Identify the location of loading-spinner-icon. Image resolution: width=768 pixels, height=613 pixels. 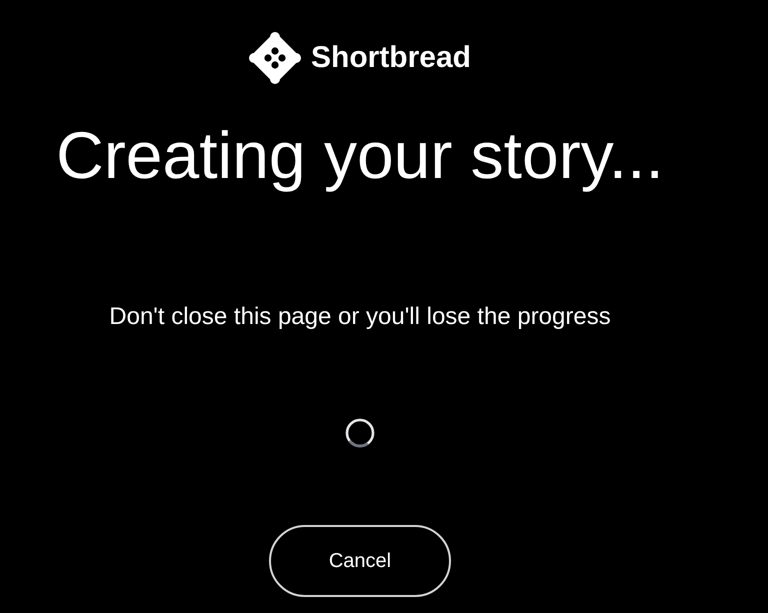
(360, 433).